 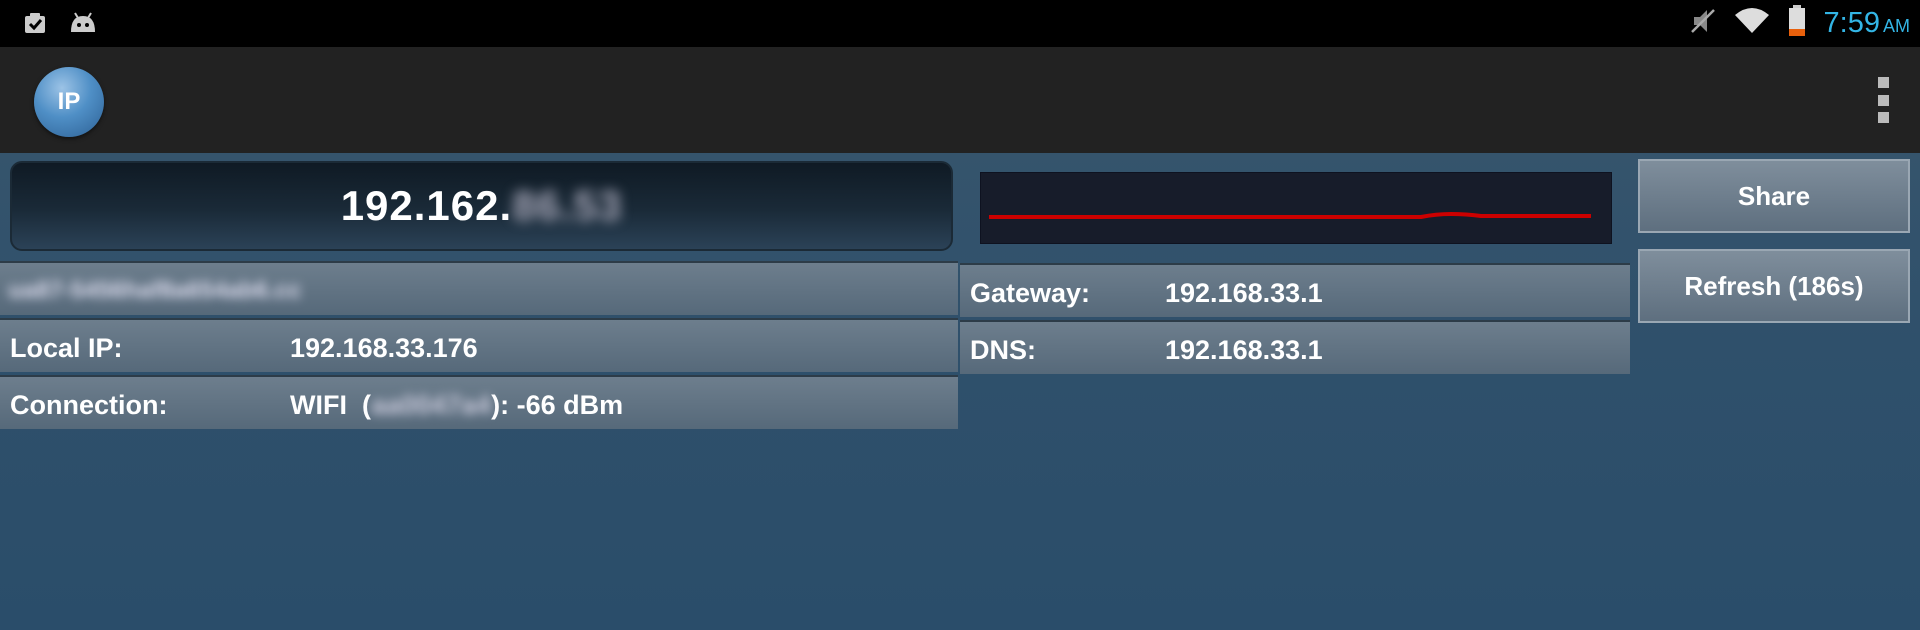 I want to click on connection-row: Connection: WIFI (aa0047a4): -66 dBm, so click(x=479, y=402).